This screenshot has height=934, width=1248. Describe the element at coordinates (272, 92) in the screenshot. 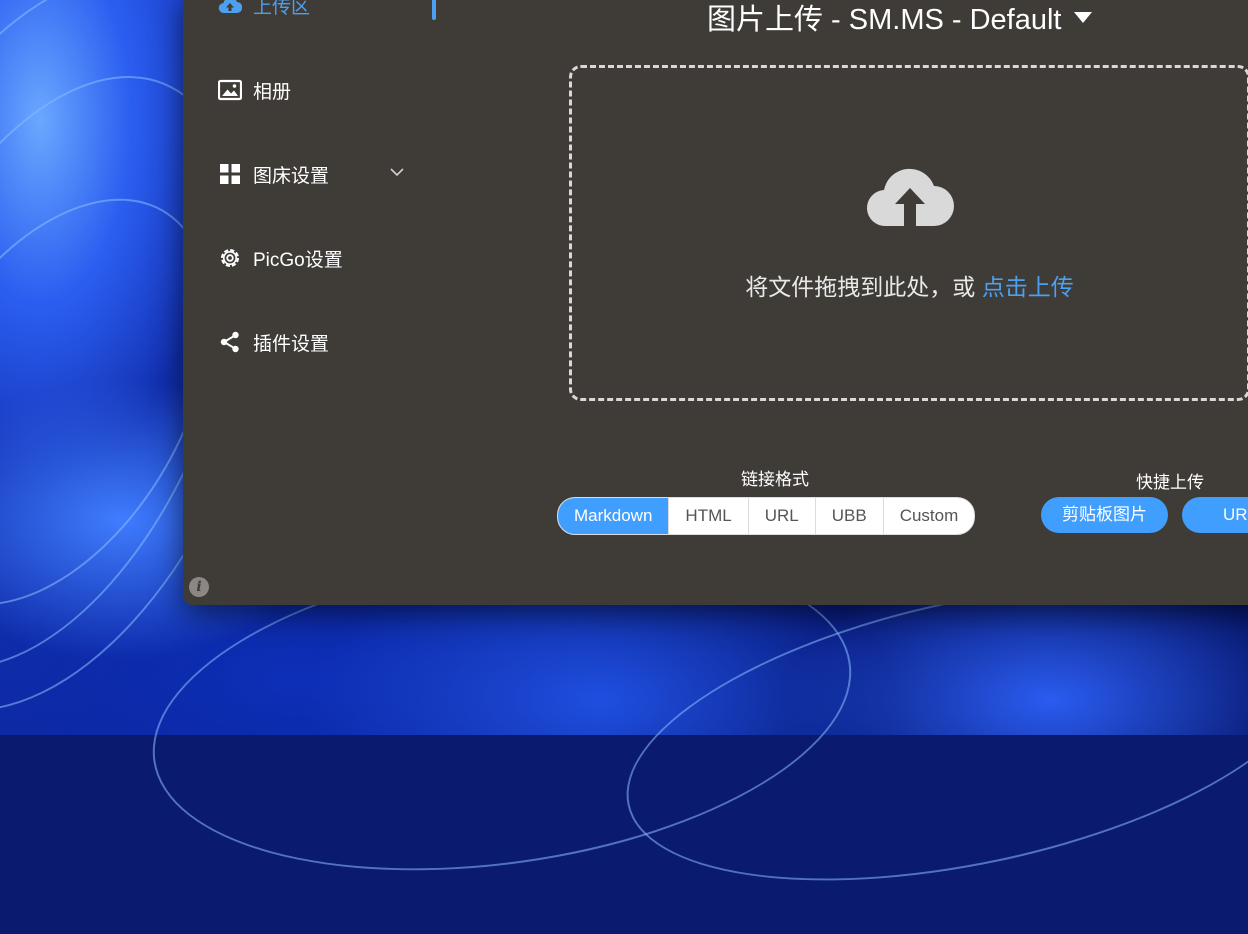

I see `sidebar-item-label: 相册` at that location.